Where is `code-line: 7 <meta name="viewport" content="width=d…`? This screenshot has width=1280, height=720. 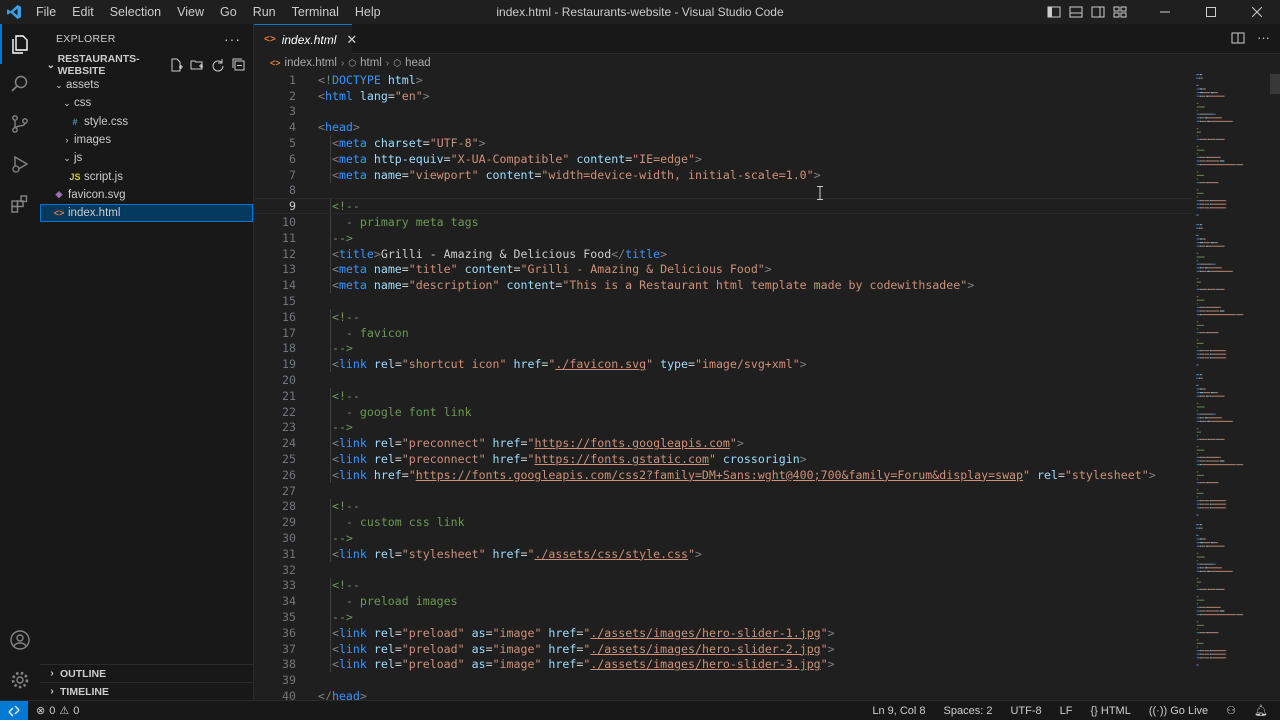 code-line: 7 <meta name="viewport" content="width=d… is located at coordinates (724, 174).